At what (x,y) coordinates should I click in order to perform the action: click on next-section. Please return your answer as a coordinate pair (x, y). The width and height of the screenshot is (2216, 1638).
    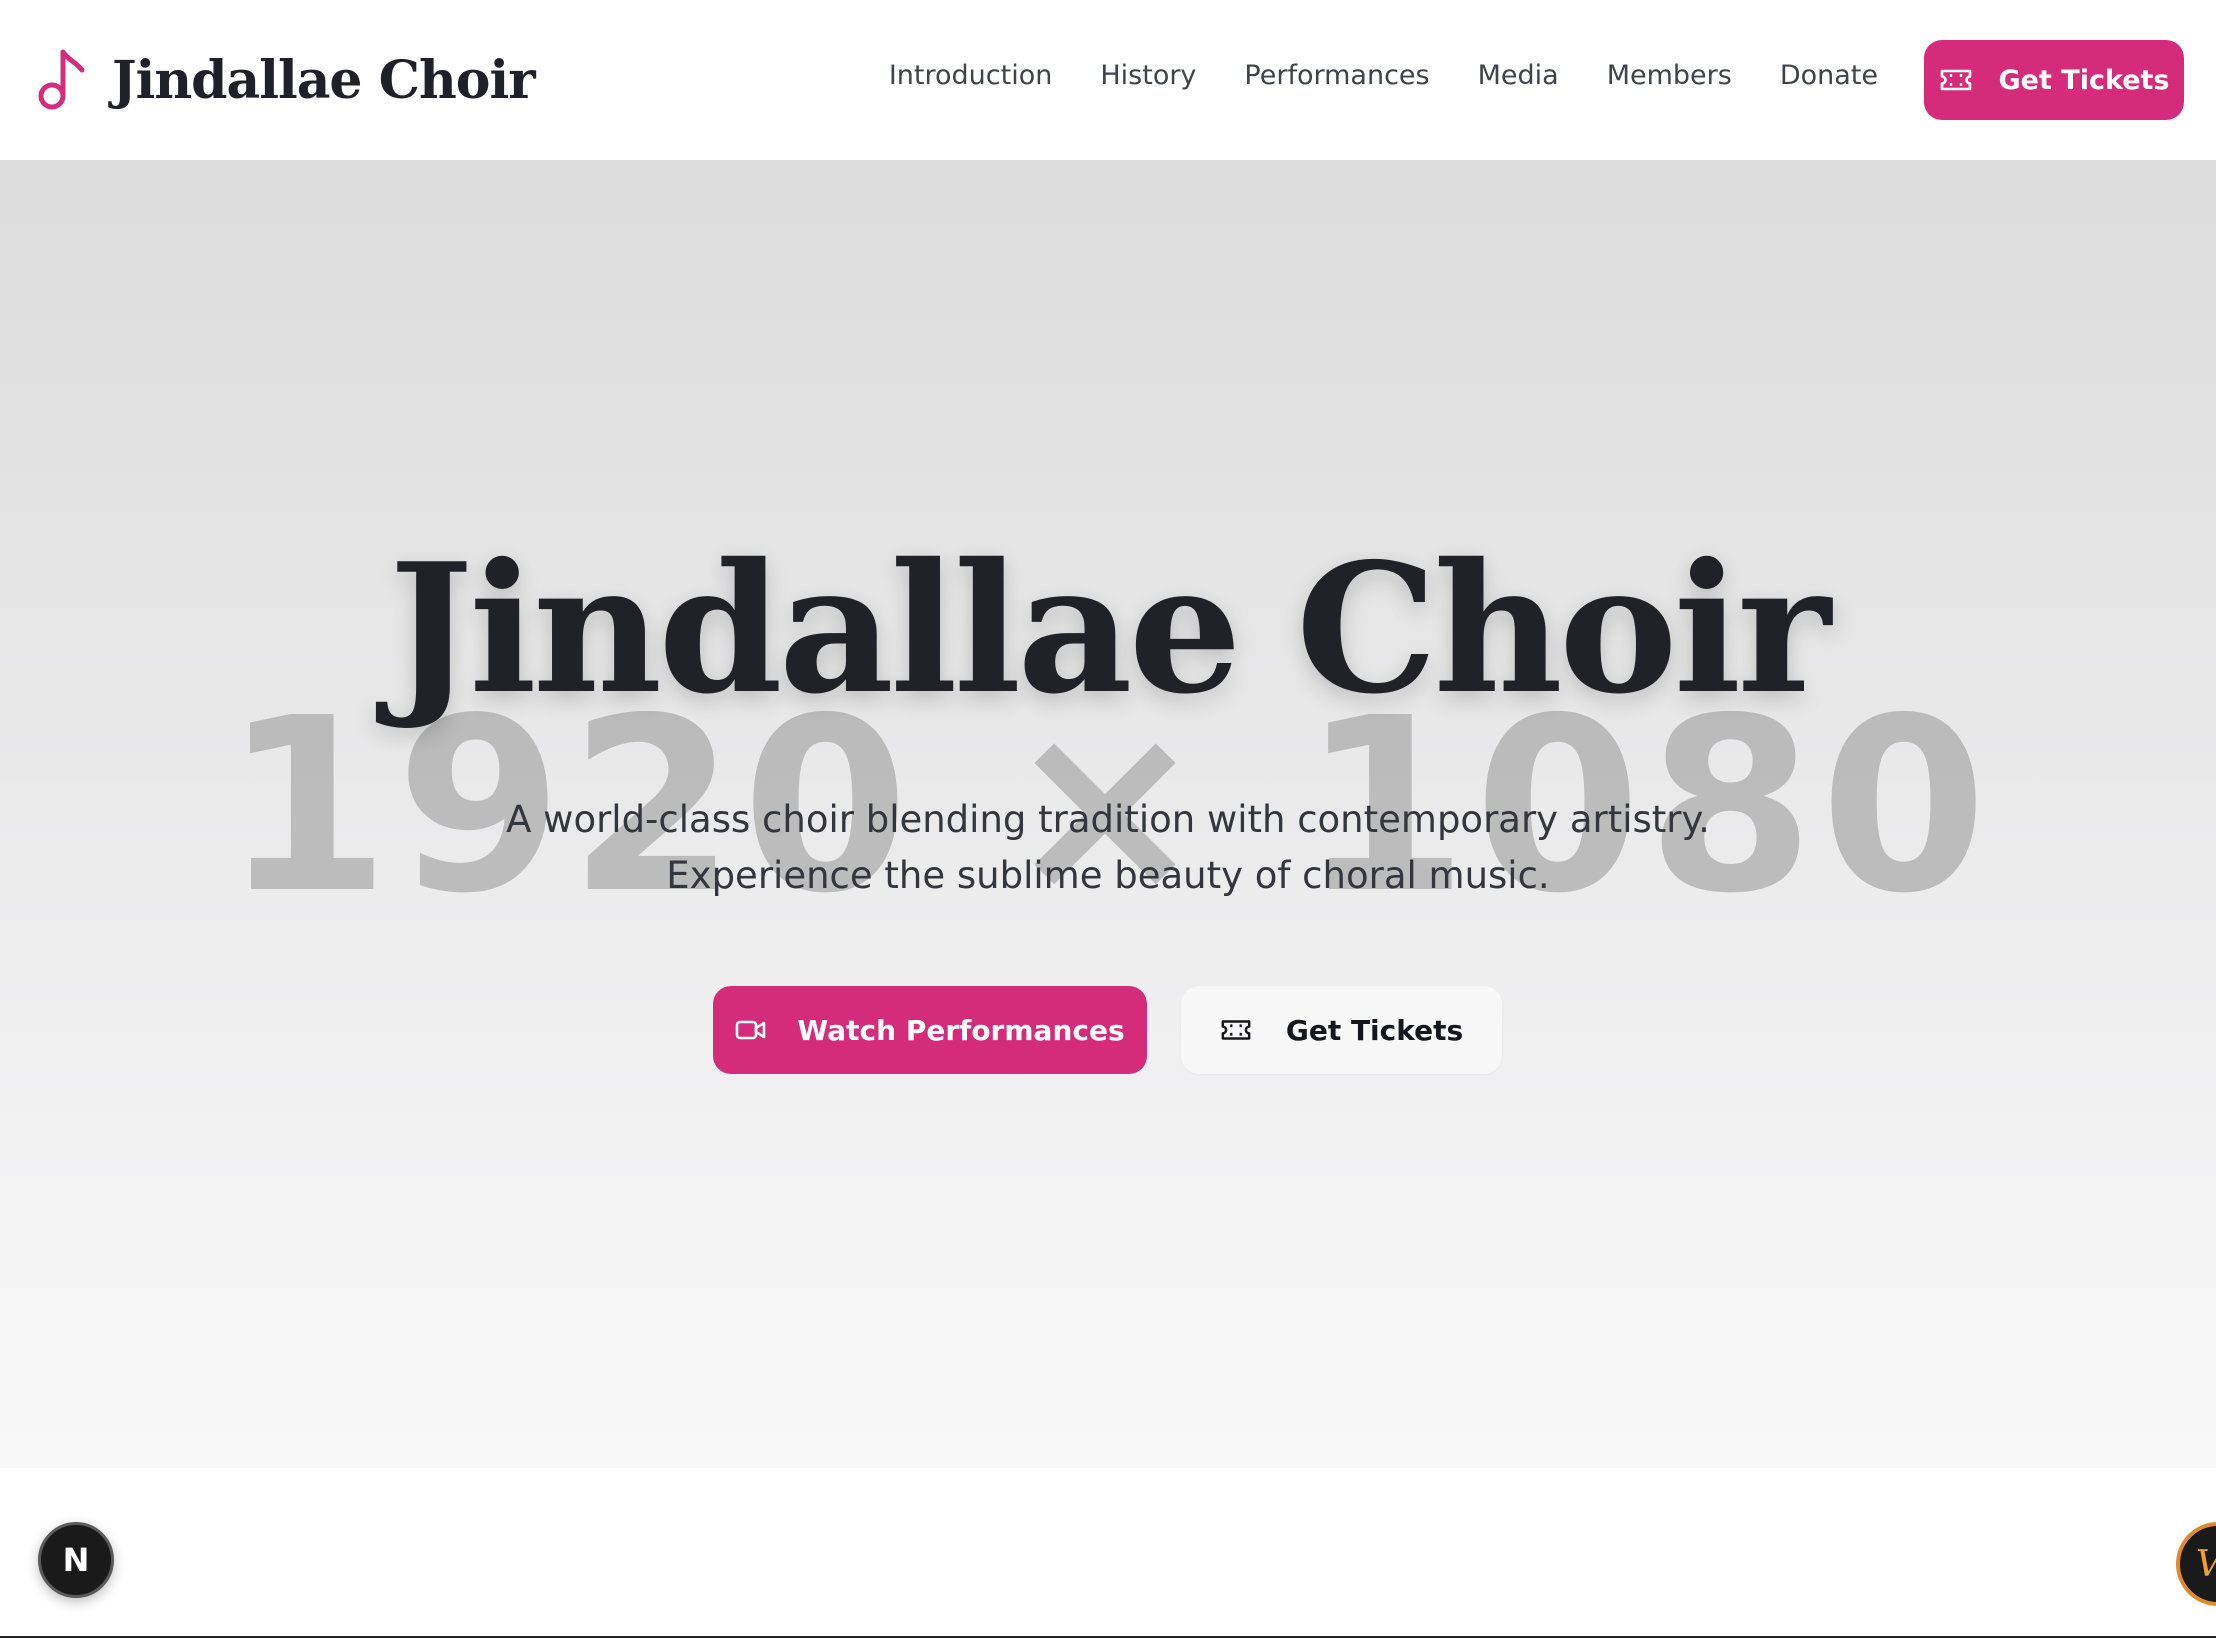
    Looking at the image, I should click on (1108, 1553).